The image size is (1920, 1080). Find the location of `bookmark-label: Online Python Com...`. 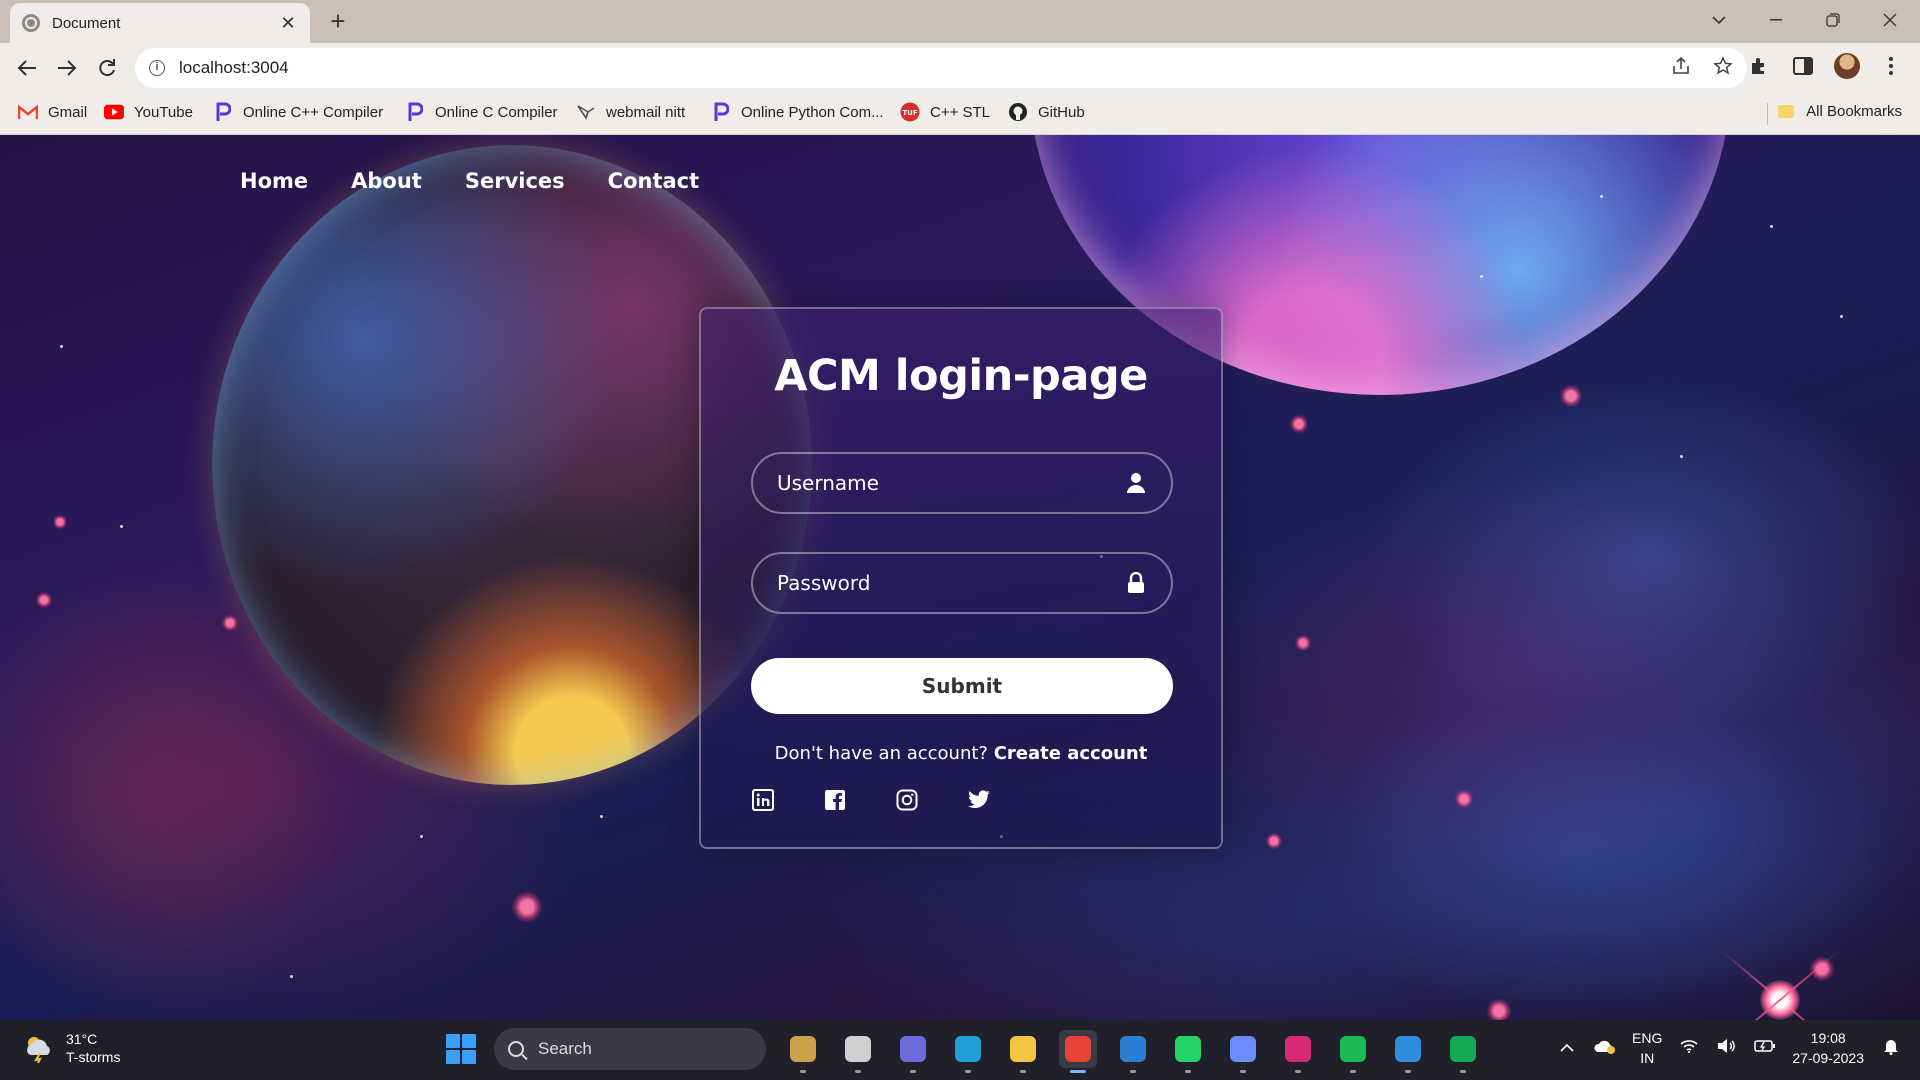

bookmark-label: Online Python Com... is located at coordinates (812, 112).